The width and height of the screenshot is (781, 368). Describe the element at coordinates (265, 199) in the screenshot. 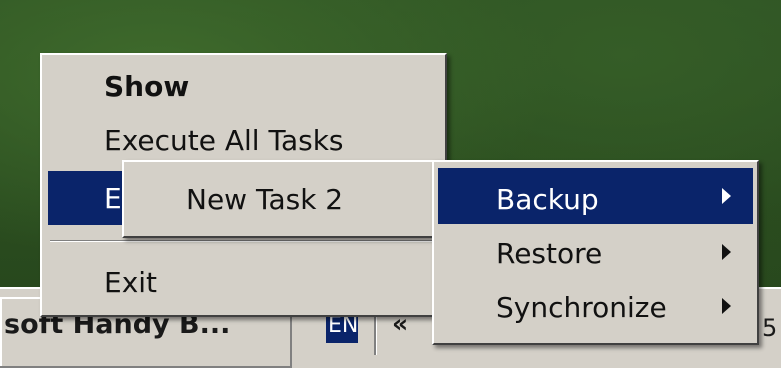

I see `menu-item-new-task-2-label: New Task 2` at that location.